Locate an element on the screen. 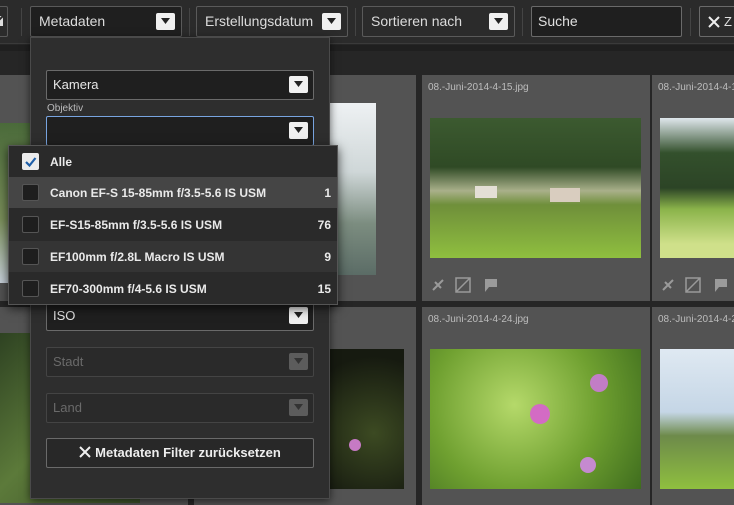 The width and height of the screenshot is (734, 505). lens-option-all: Alle is located at coordinates (173, 161).